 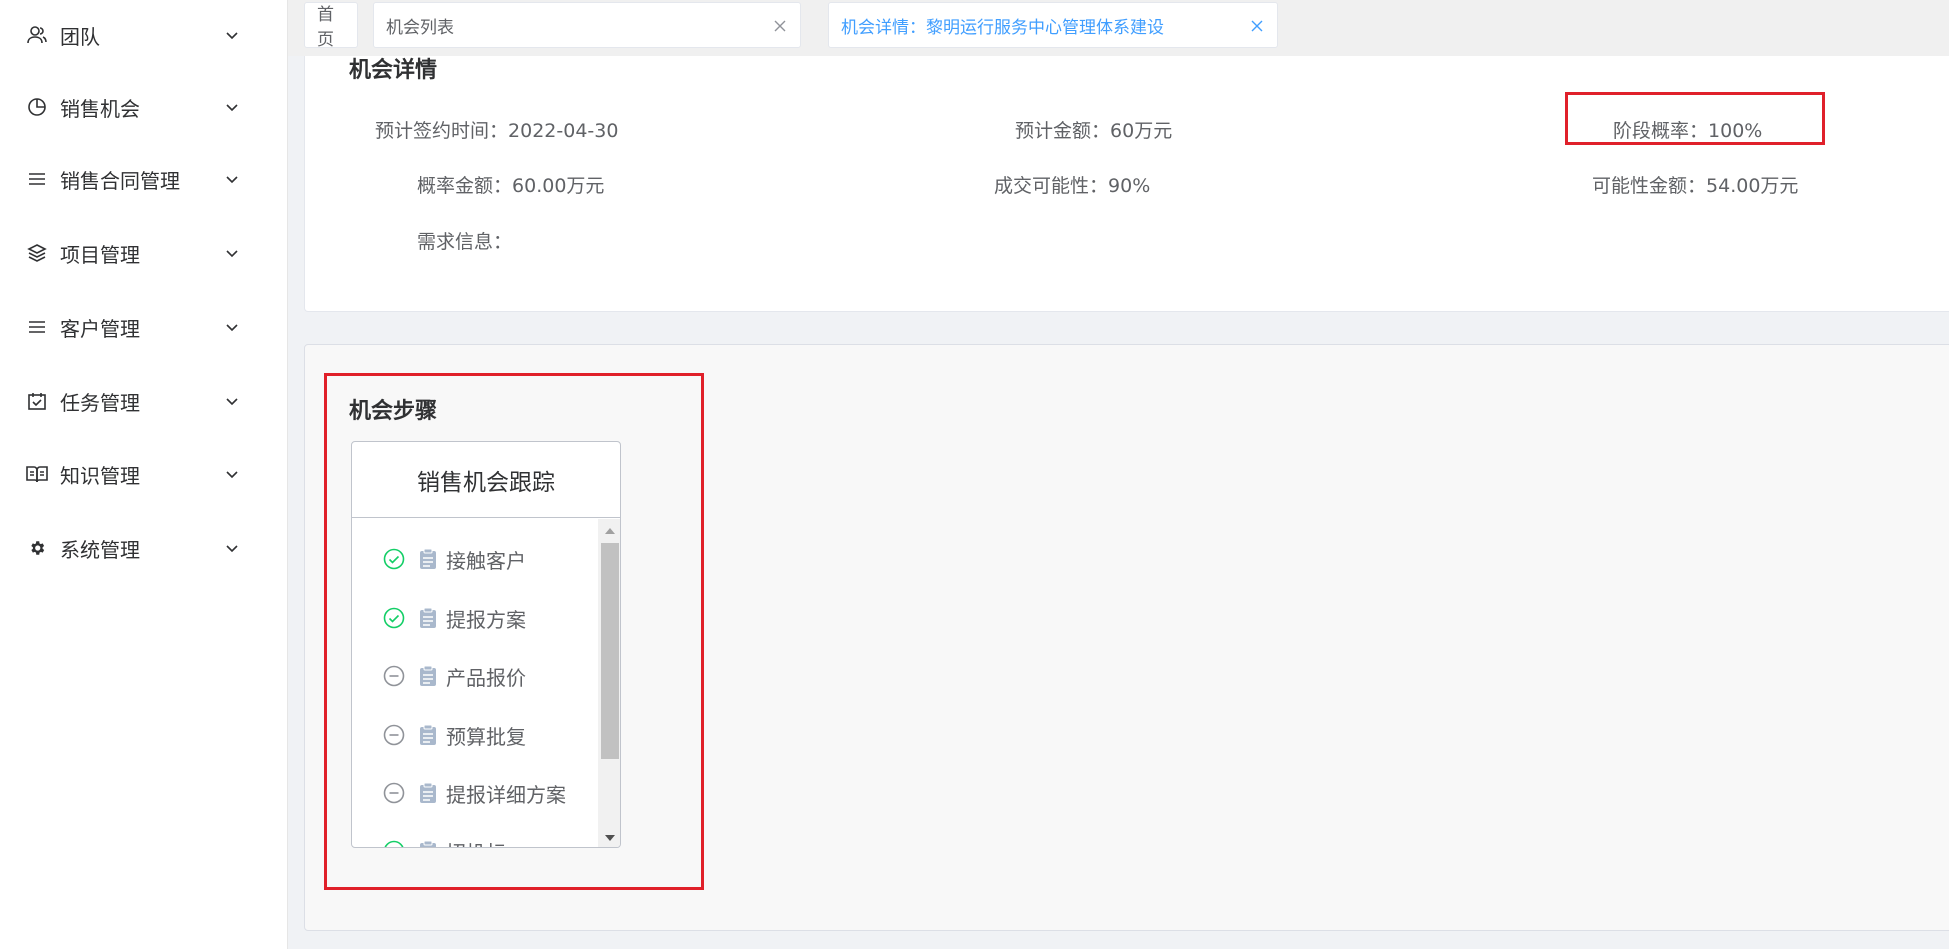 What do you see at coordinates (100, 328) in the screenshot?
I see `sidebar-item-label: 客户管理` at bounding box center [100, 328].